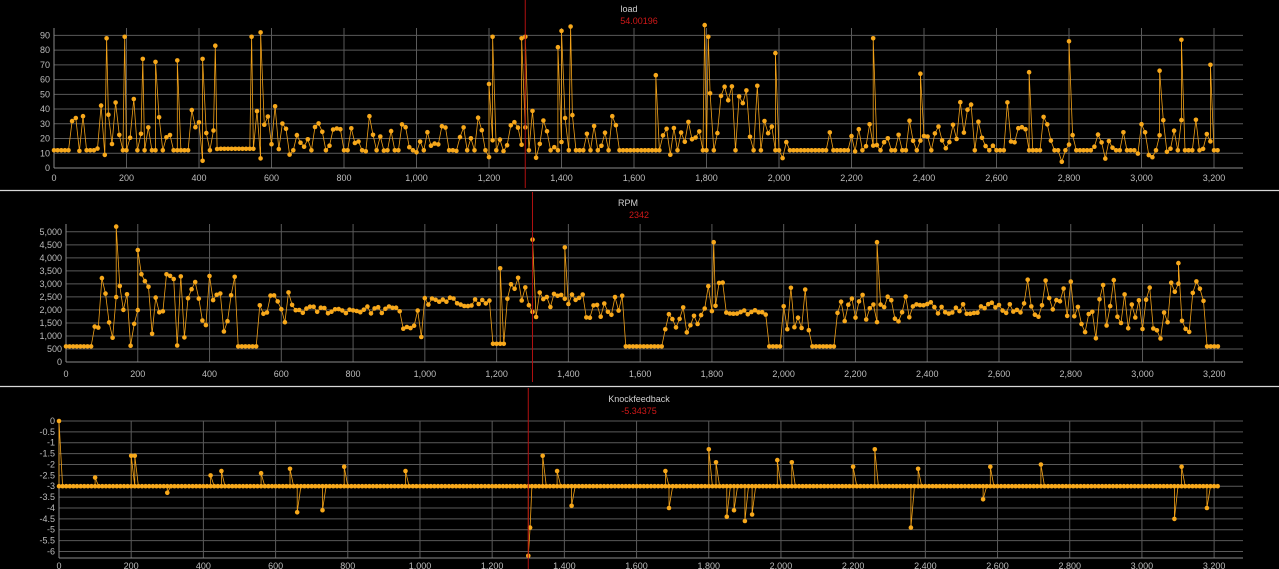 This screenshot has width=1279, height=569. I want to click on x-tick-label-rpm: 1,400, so click(568, 374).